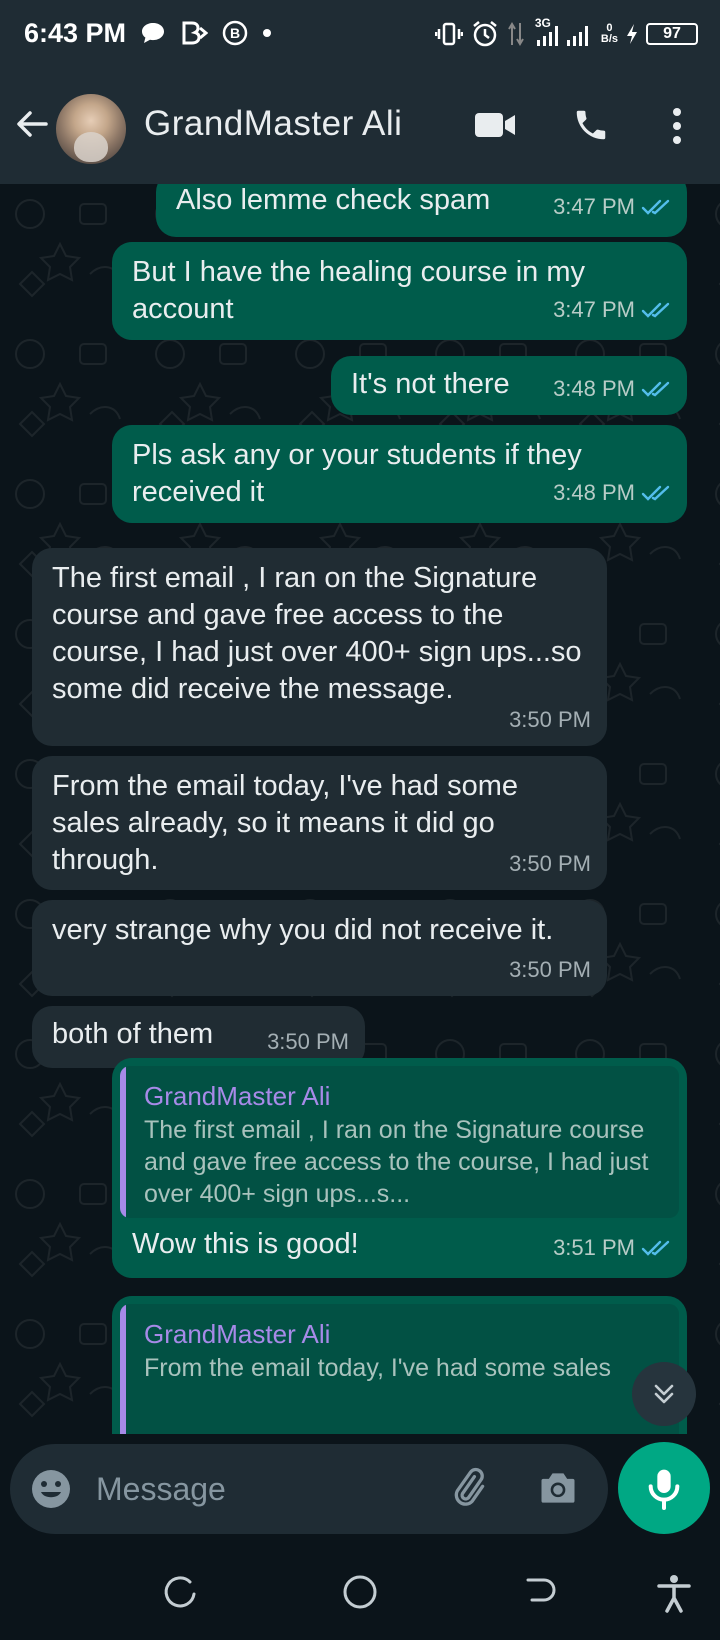  What do you see at coordinates (256, 1489) in the screenshot?
I see `message-input` at bounding box center [256, 1489].